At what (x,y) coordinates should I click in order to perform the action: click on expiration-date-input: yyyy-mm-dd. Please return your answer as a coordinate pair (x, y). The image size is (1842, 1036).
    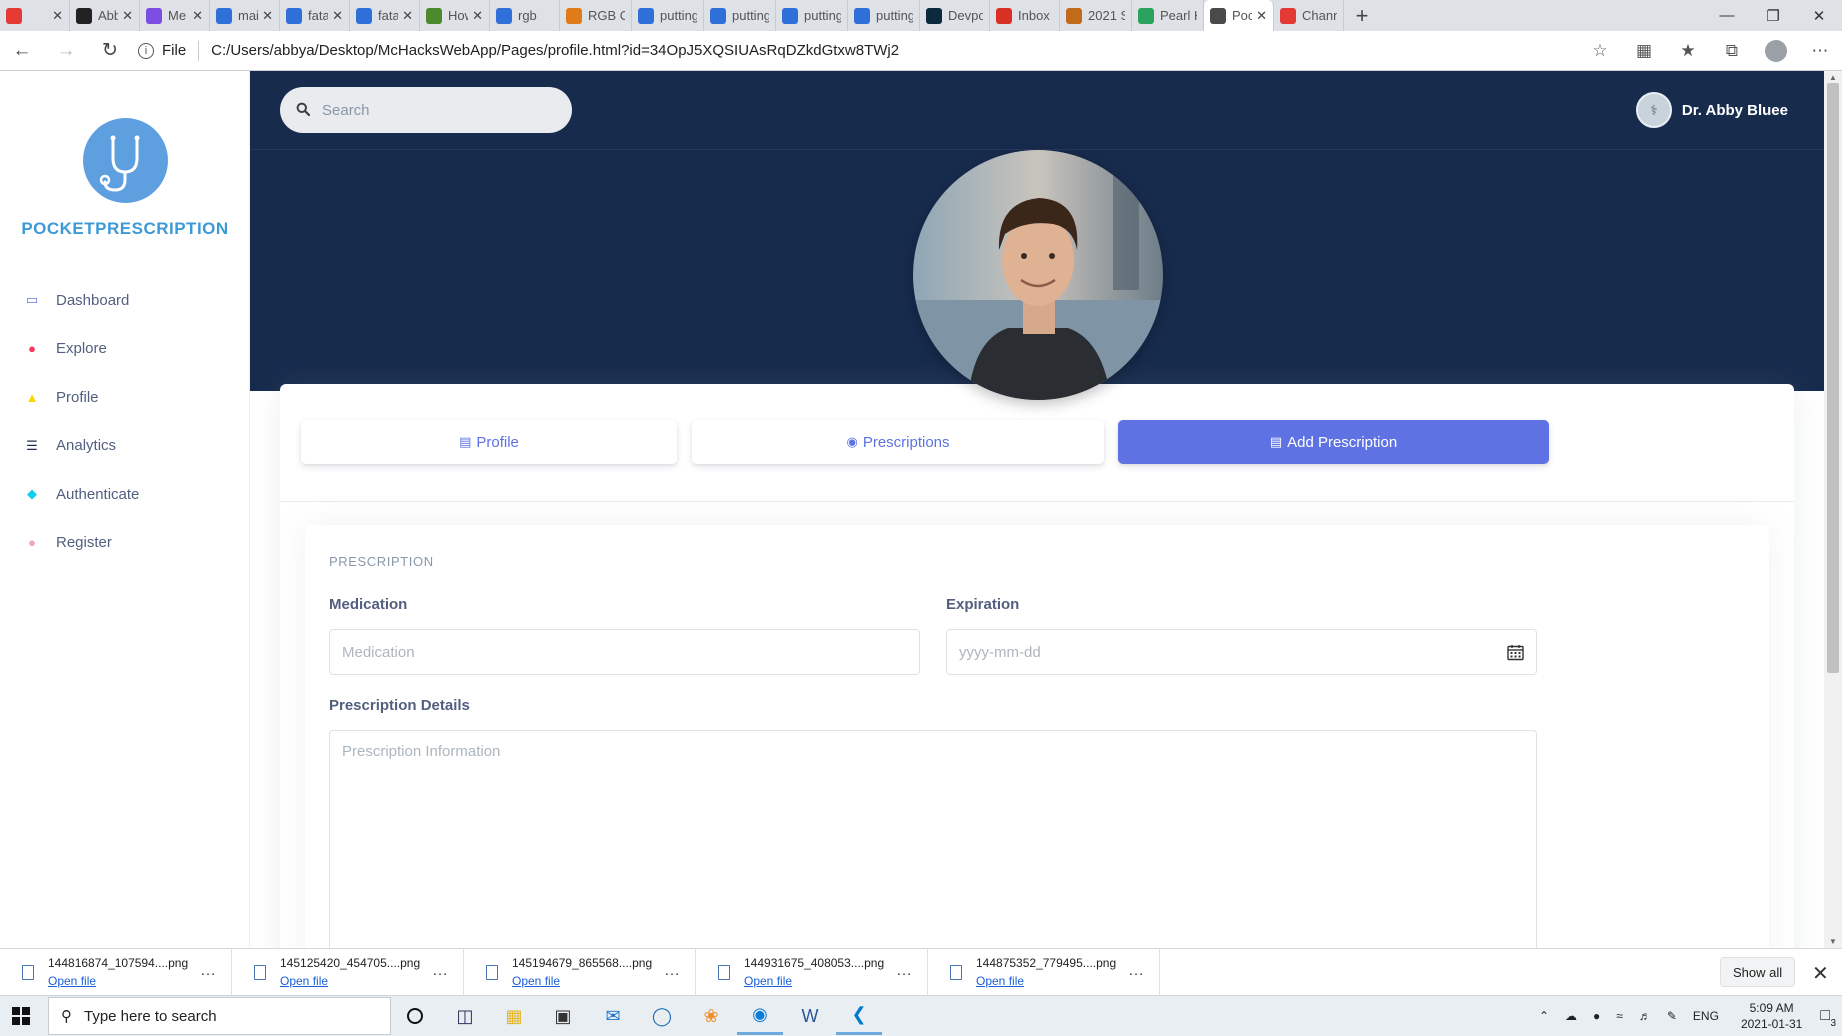
    Looking at the image, I should click on (1241, 652).